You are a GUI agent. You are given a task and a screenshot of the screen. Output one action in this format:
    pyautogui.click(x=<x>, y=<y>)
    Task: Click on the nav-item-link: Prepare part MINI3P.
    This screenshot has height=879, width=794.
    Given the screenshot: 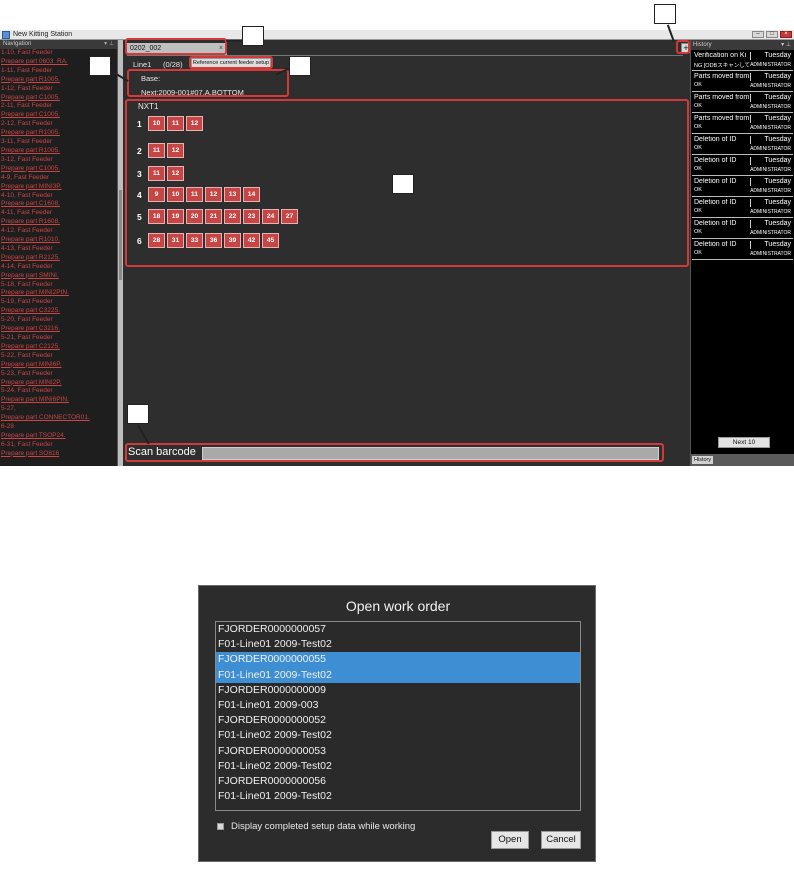 What is the action you would take?
    pyautogui.click(x=59, y=187)
    